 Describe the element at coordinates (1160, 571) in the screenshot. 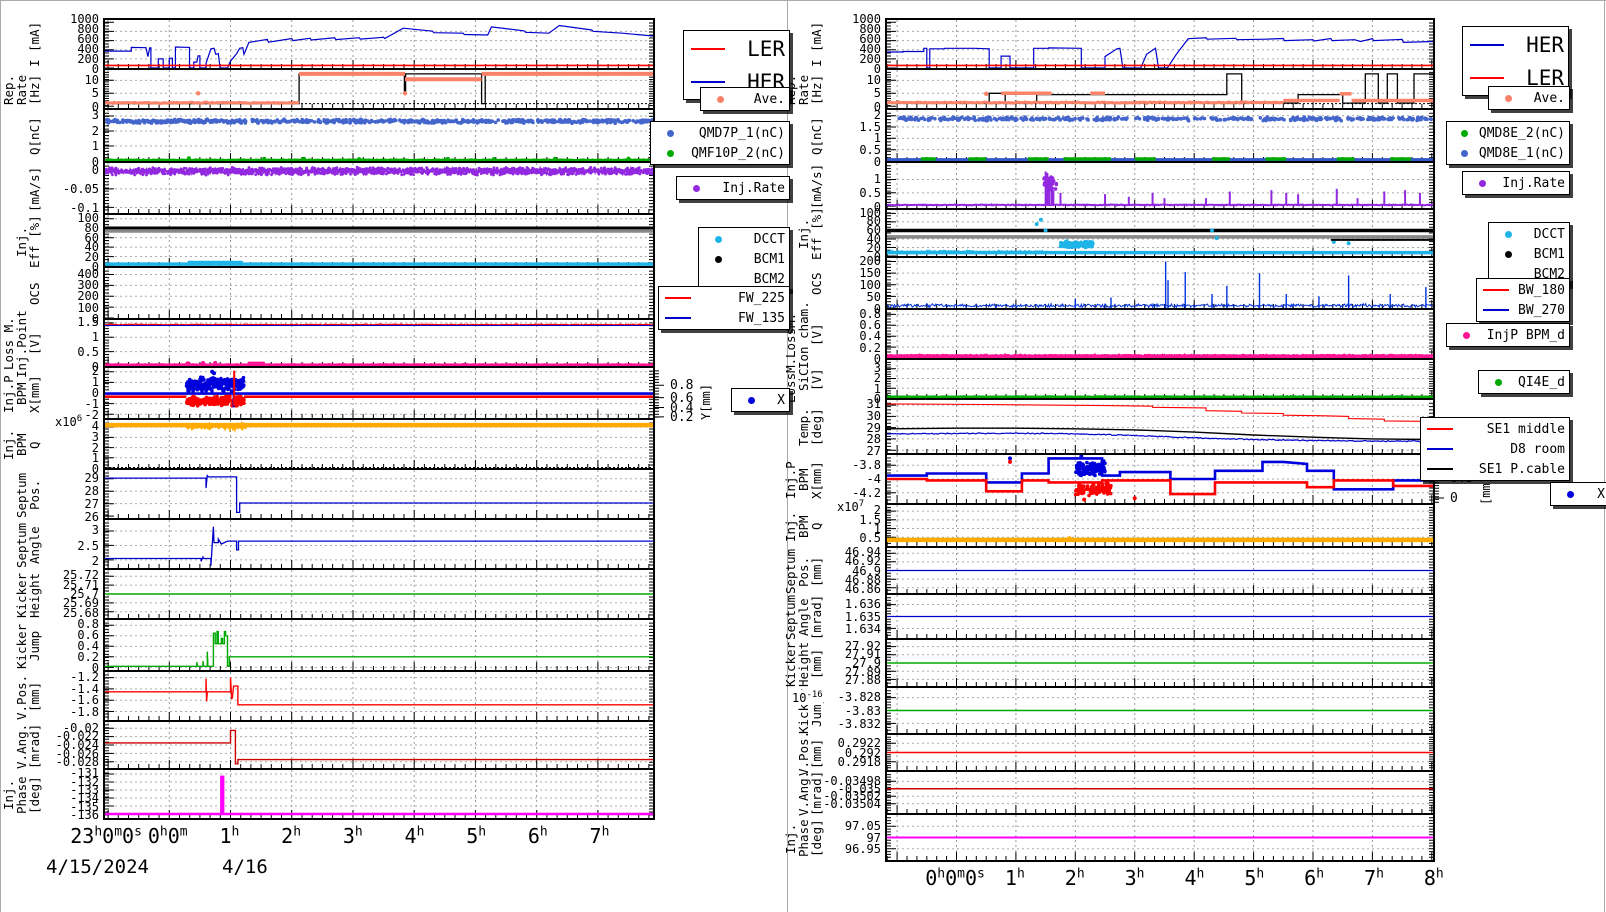

I see `plot-row-septum-pos` at that location.